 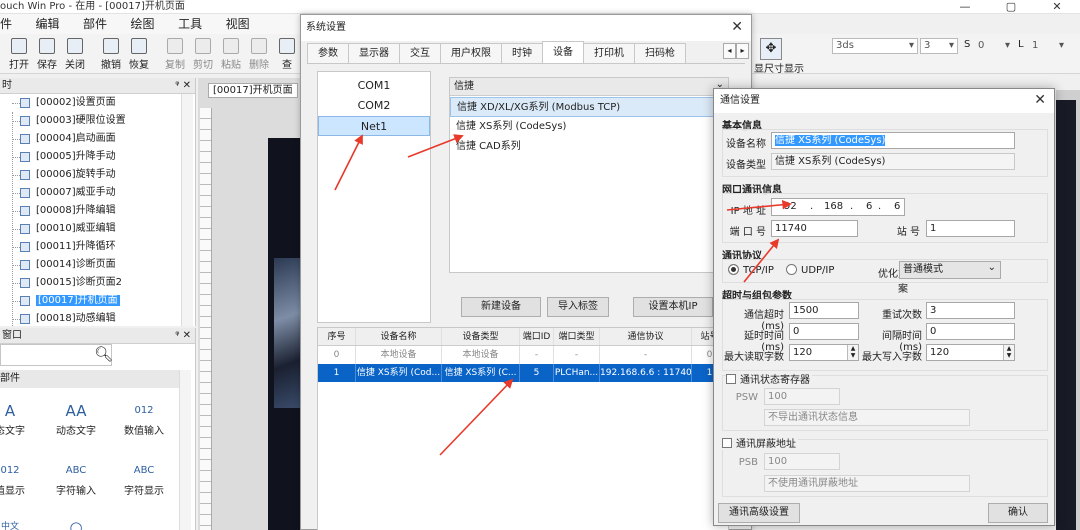 I want to click on import-tags-button: 导入标签, so click(x=578, y=307).